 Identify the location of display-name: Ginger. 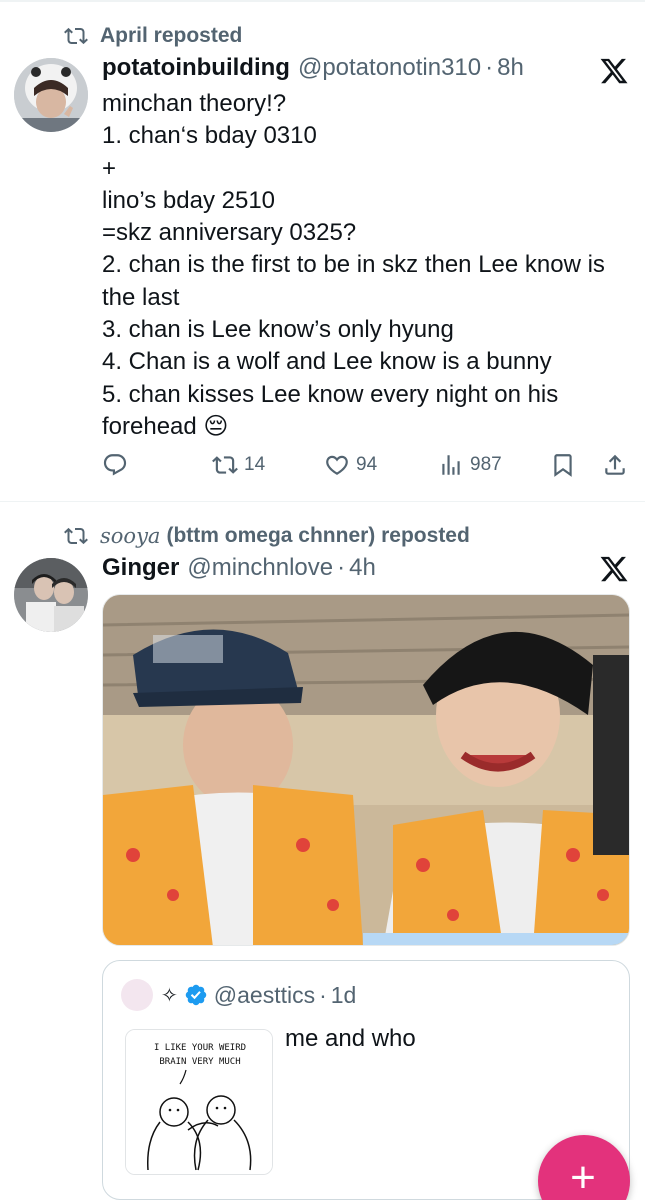
(140, 568).